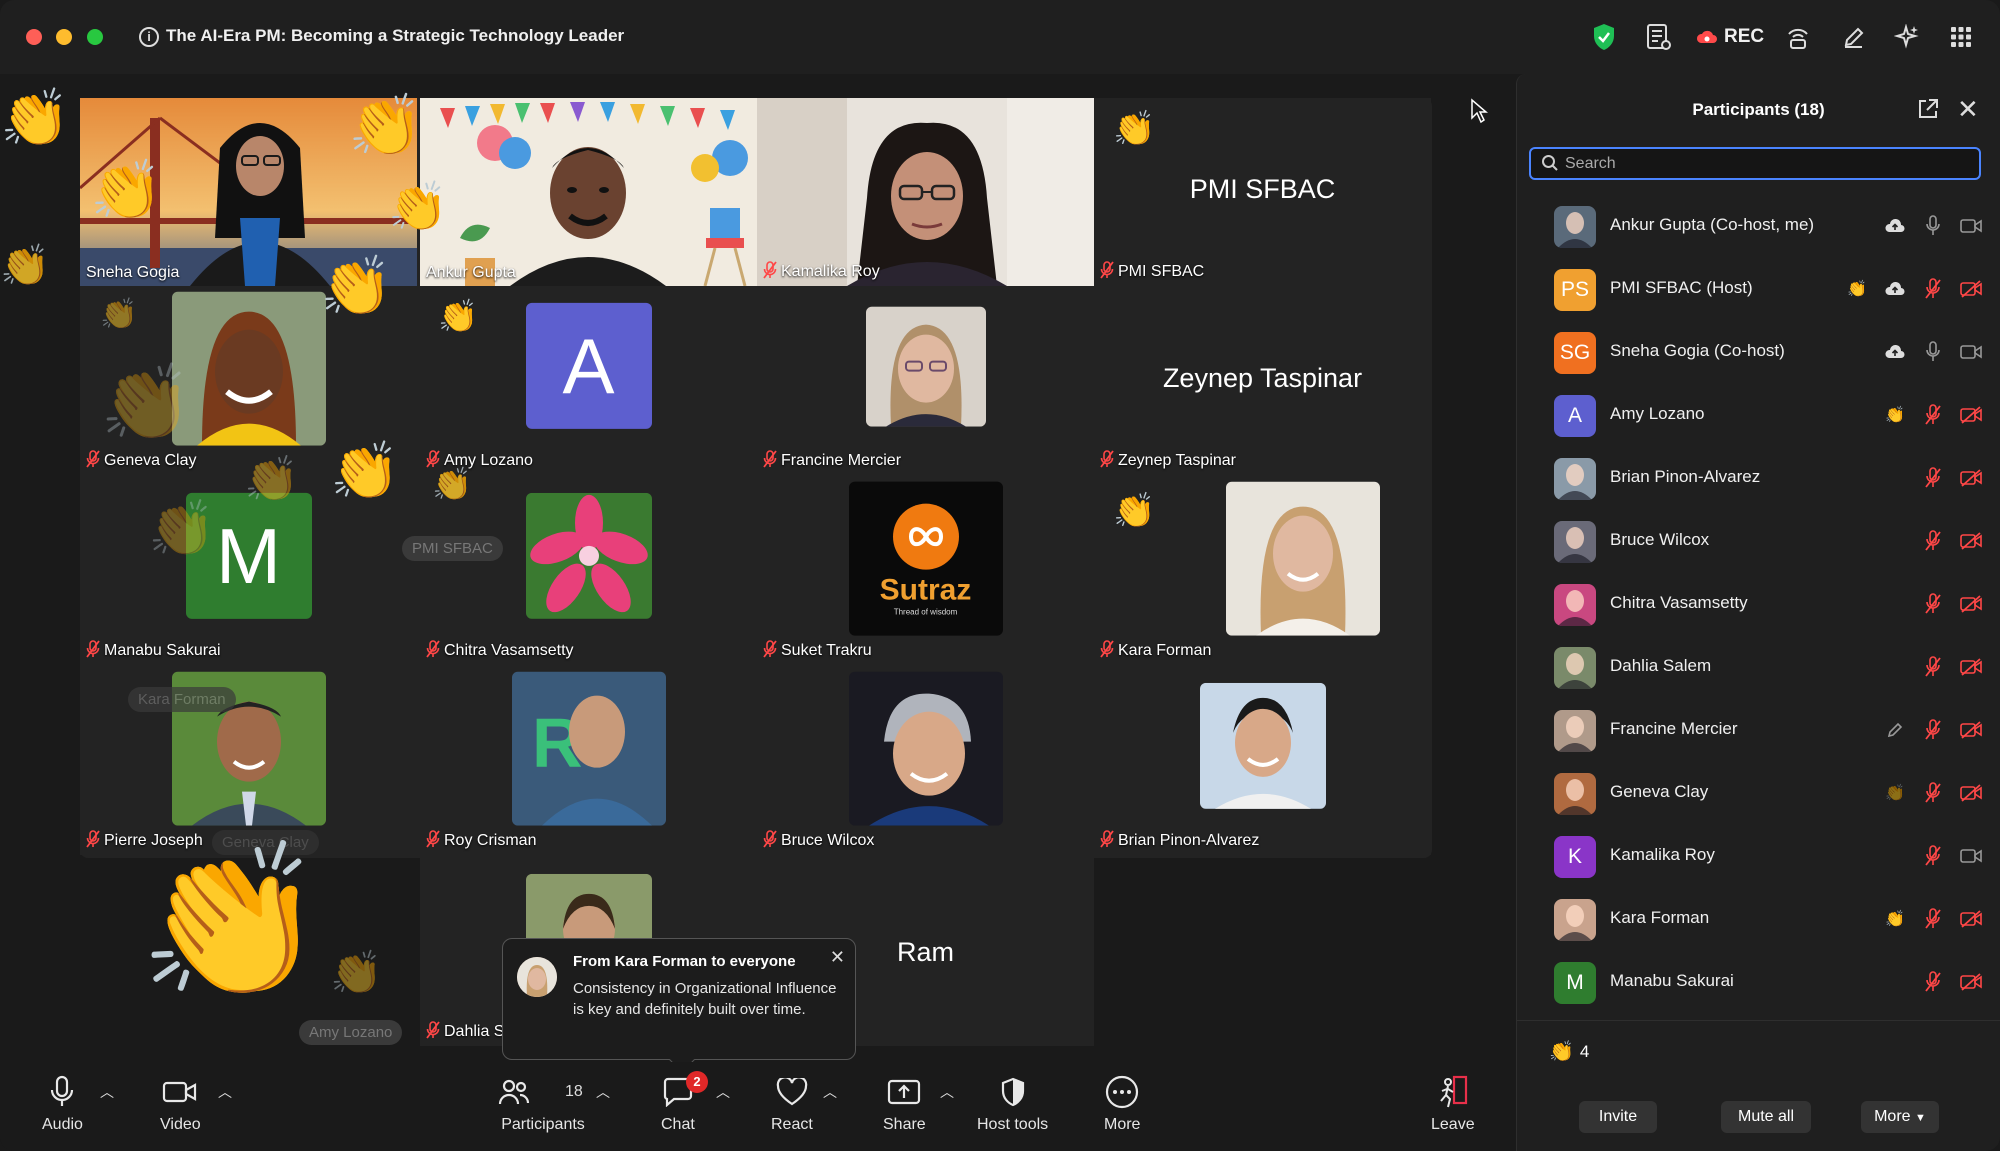 The width and height of the screenshot is (2000, 1151). I want to click on floating-name-label: Kara Forman, so click(182, 699).